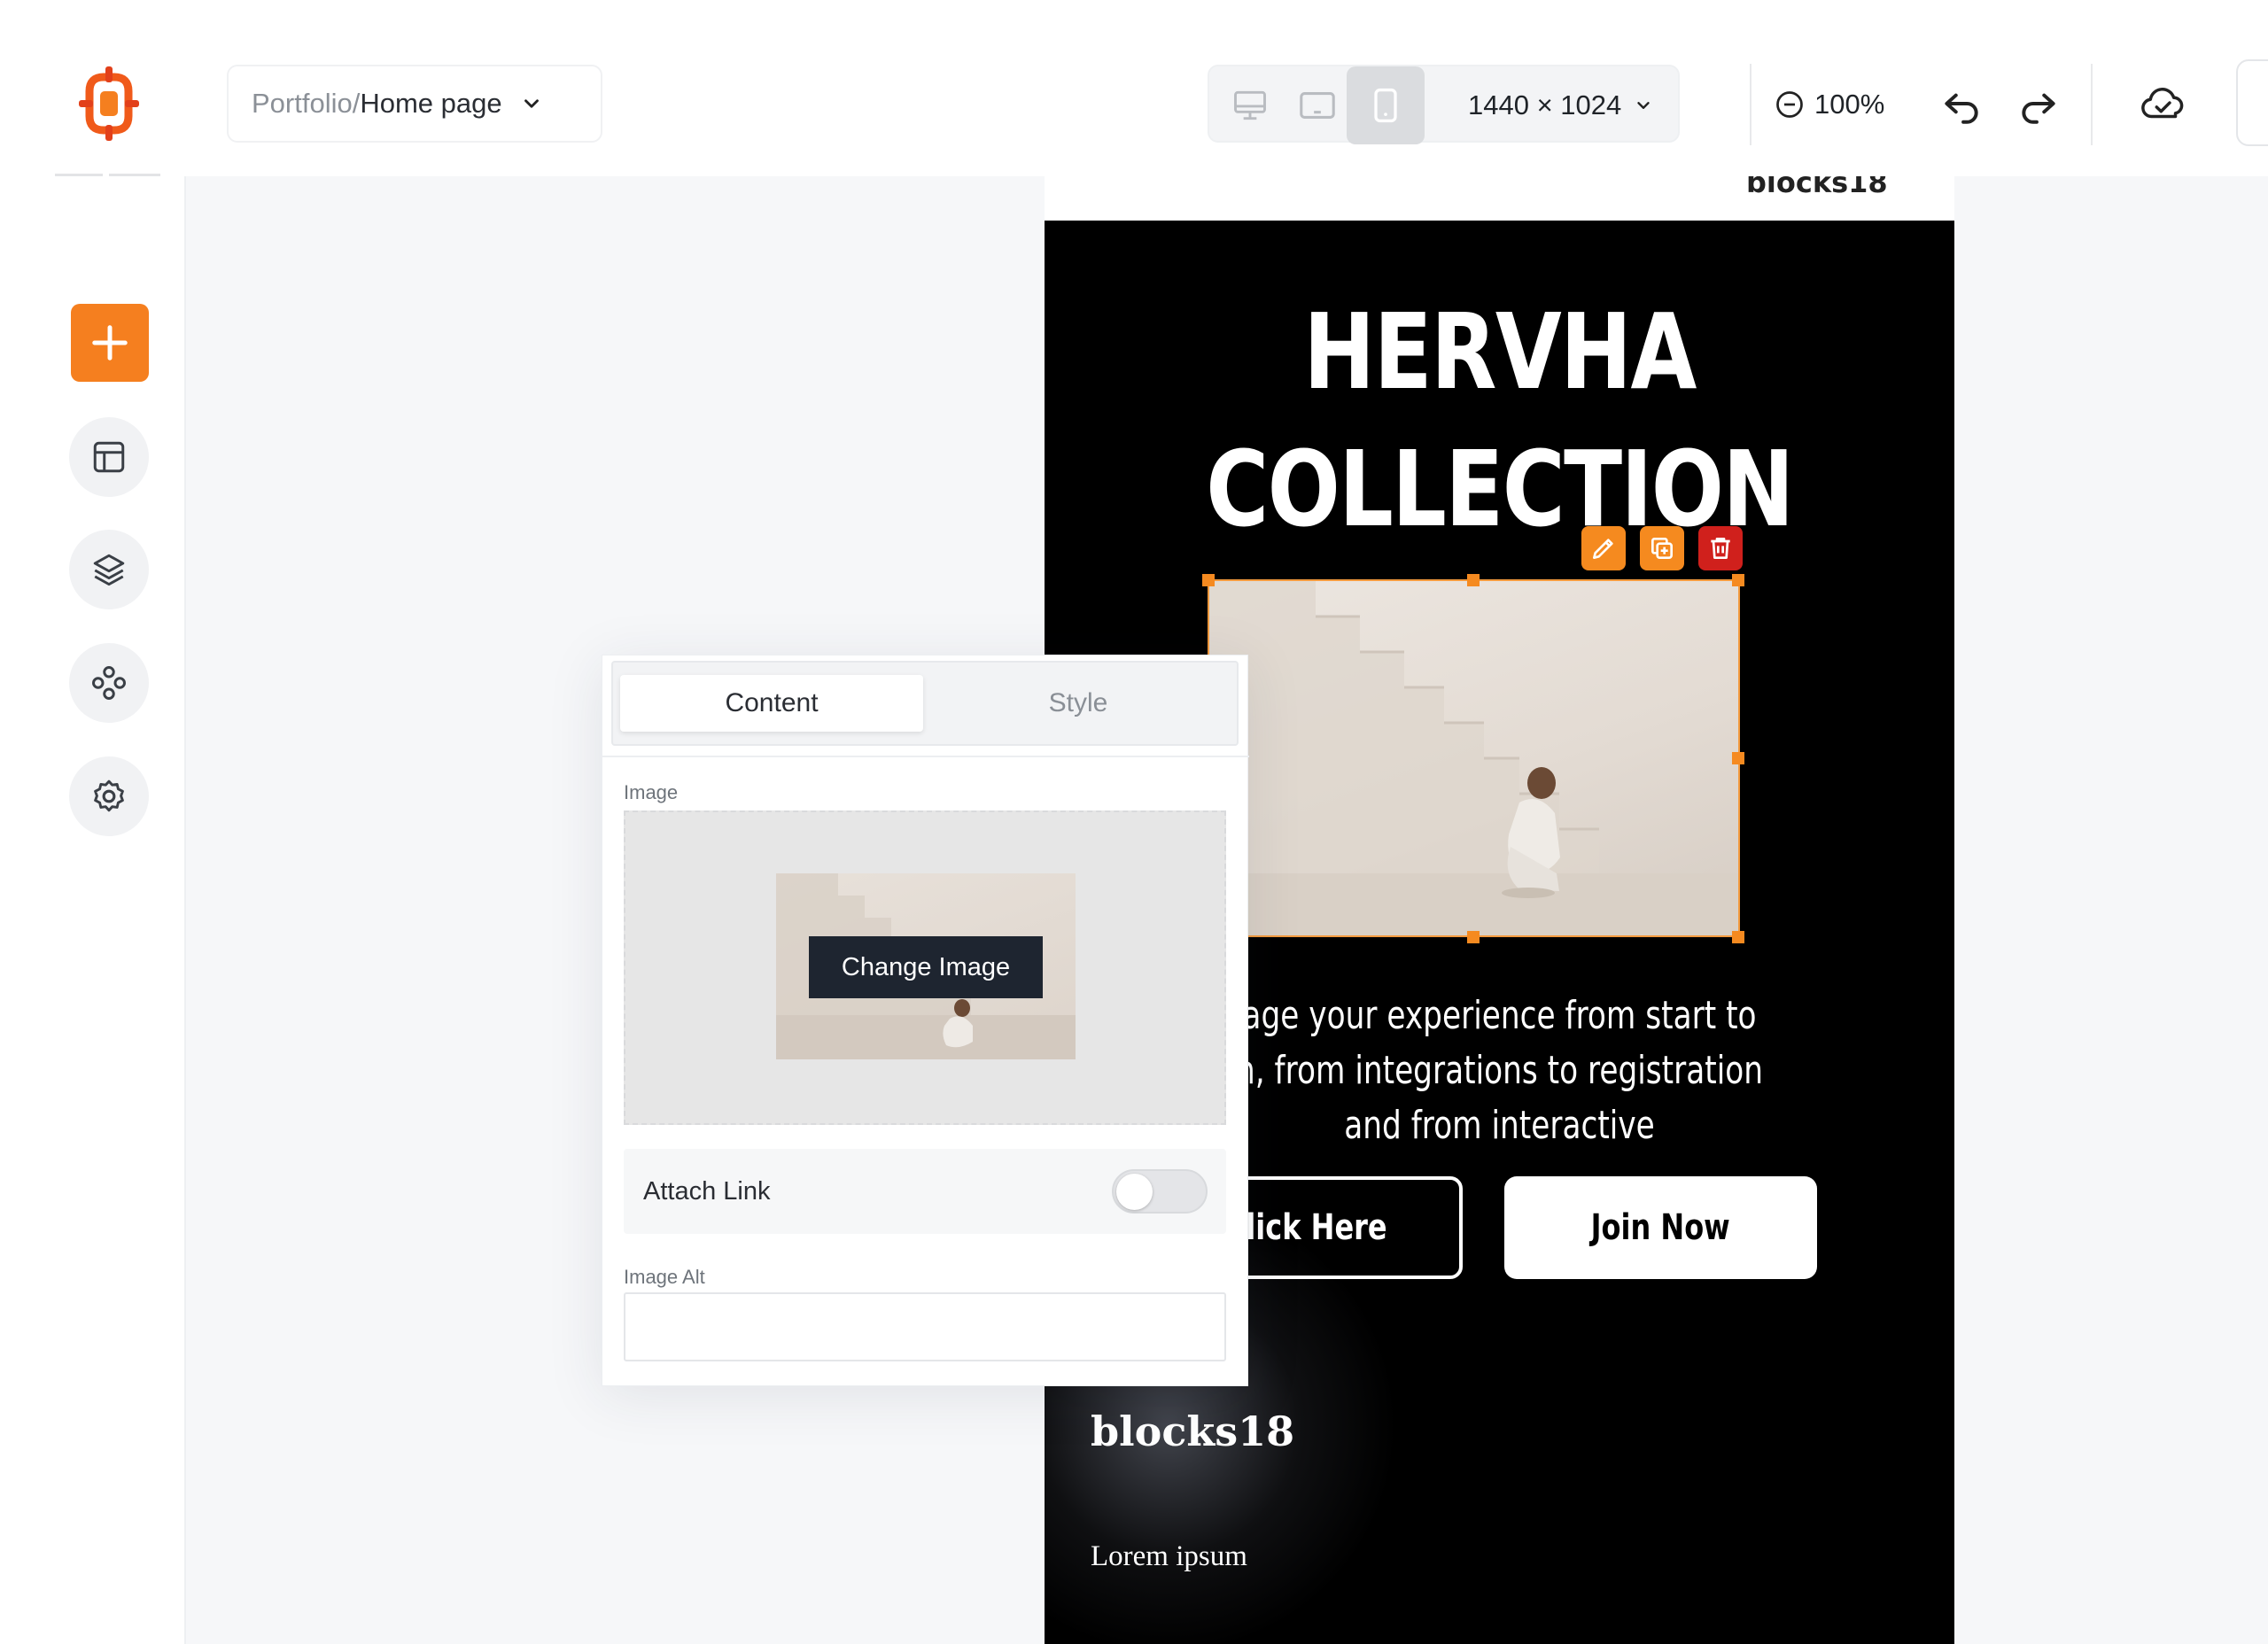  What do you see at coordinates (1499, 198) in the screenshot?
I see `previous-section: blocks18` at bounding box center [1499, 198].